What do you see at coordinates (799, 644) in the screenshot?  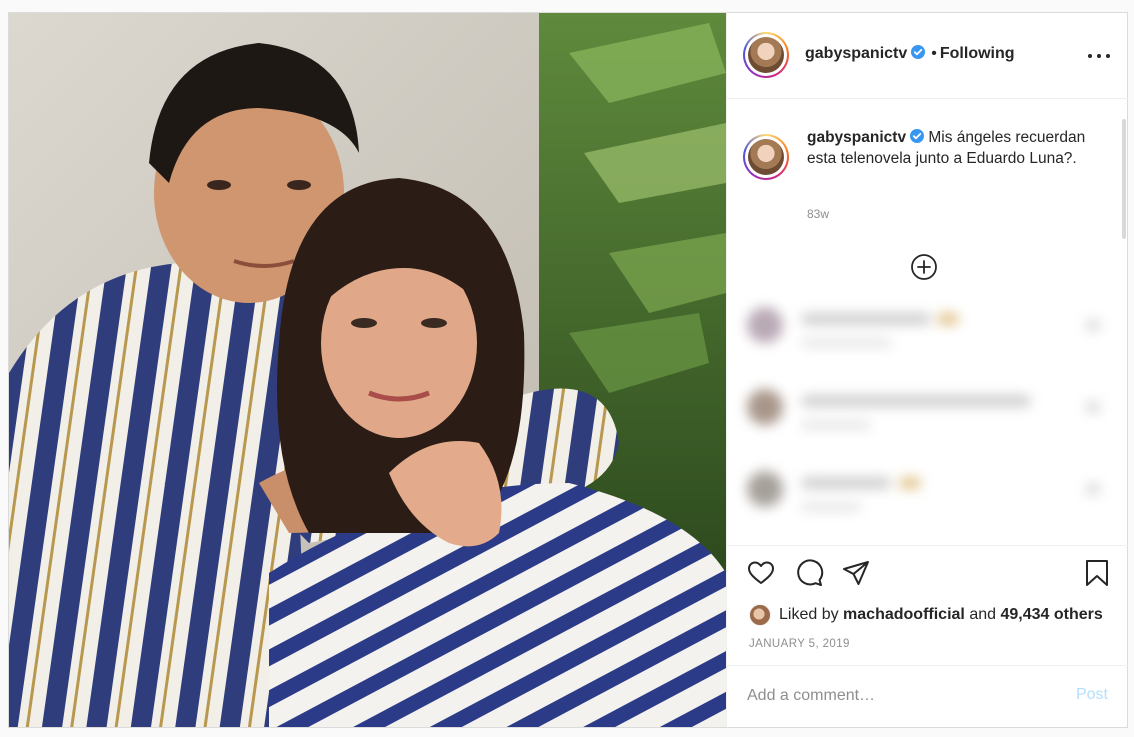 I see `post-date: JANUARY 5, 2019` at bounding box center [799, 644].